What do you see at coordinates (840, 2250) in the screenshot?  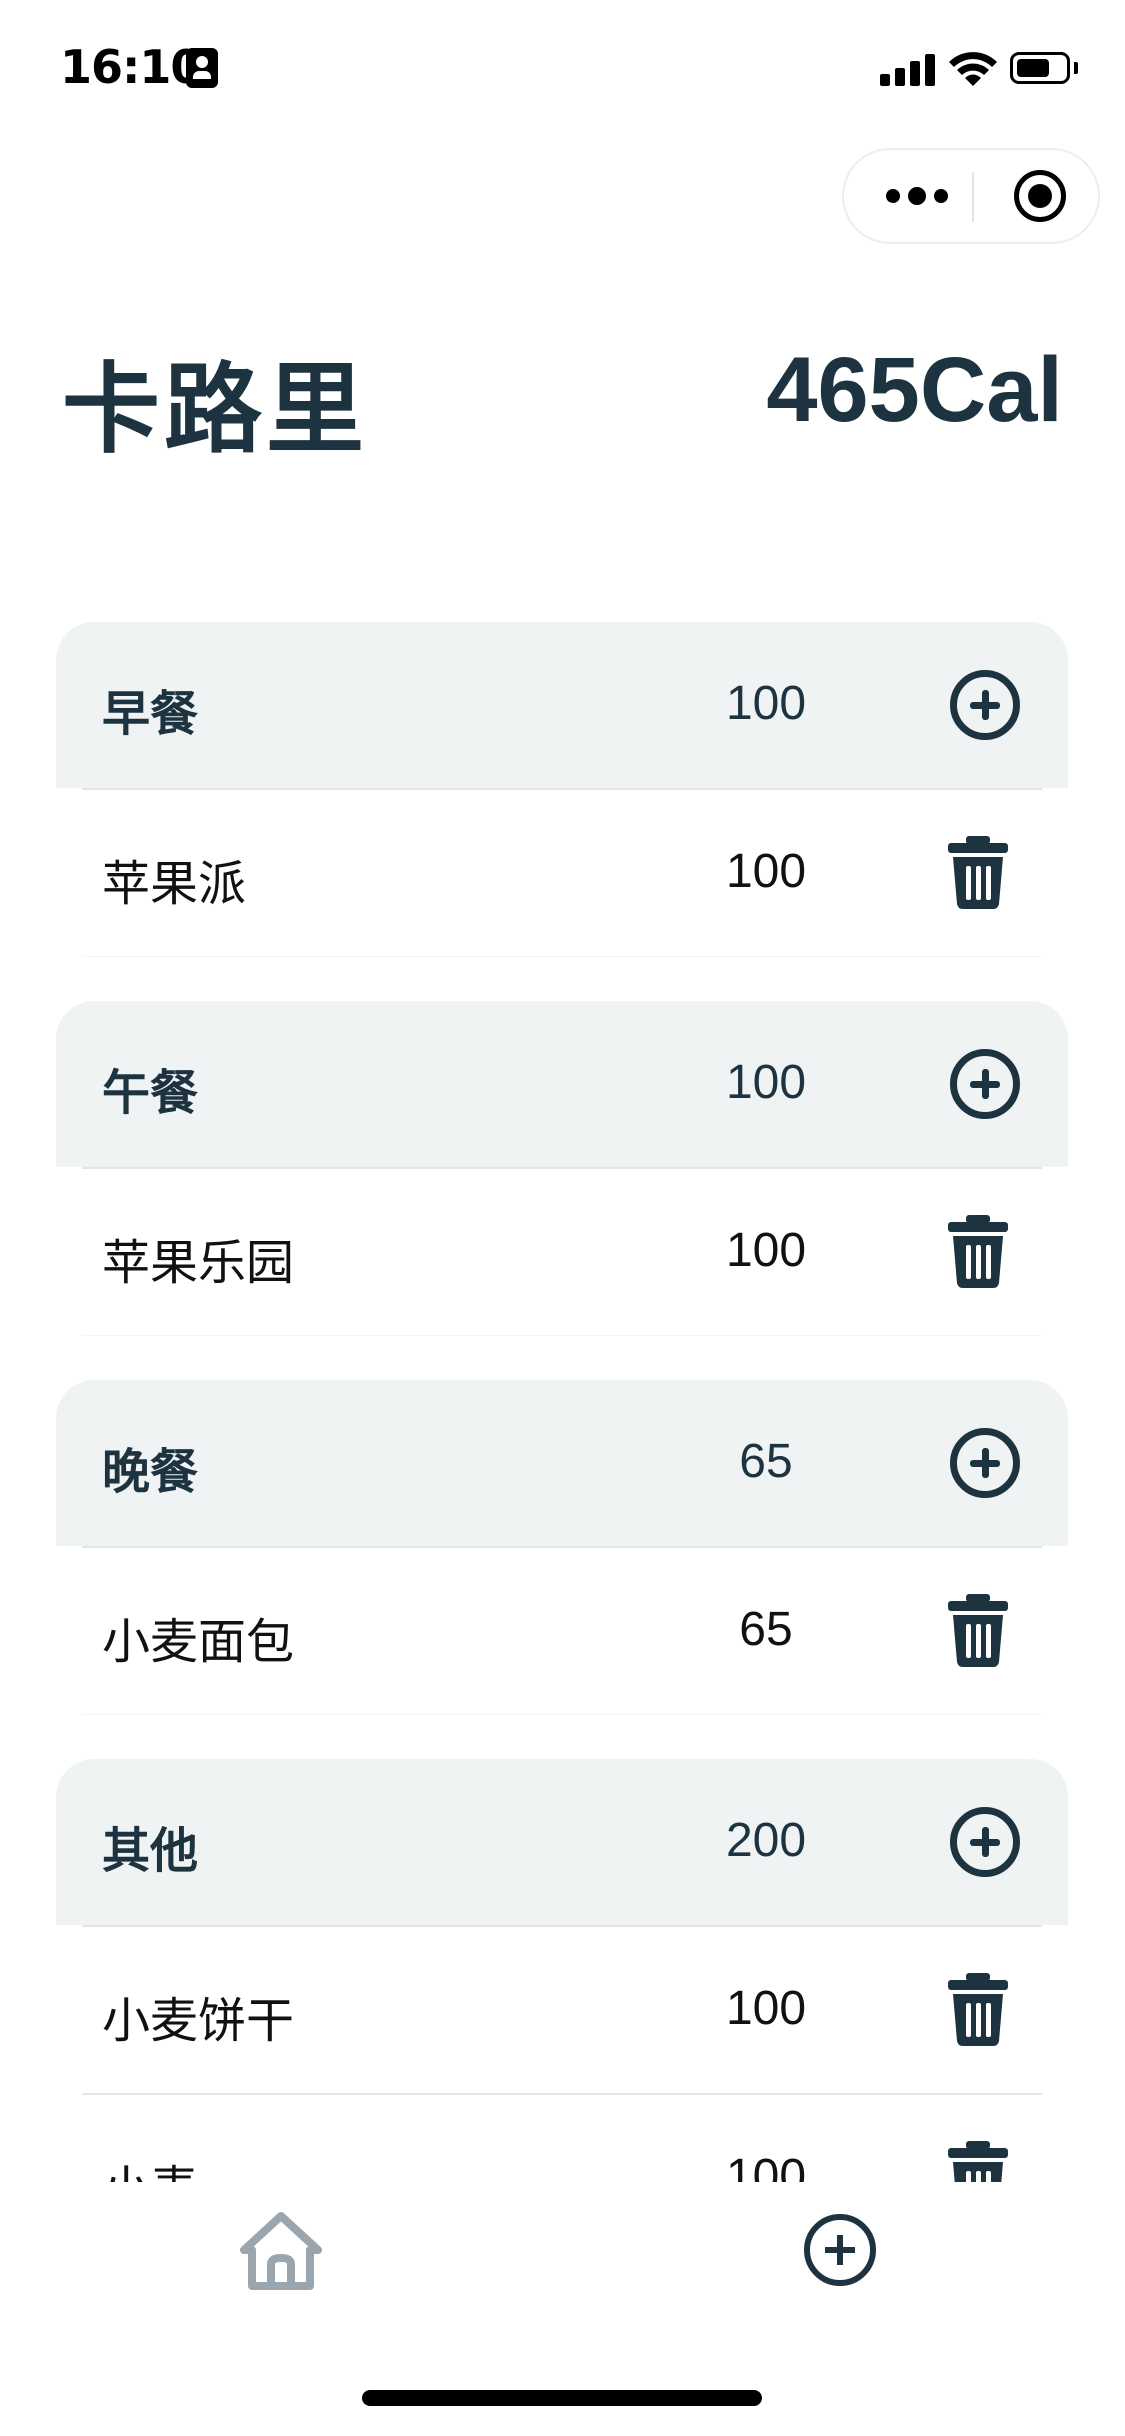 I see `plus-circle-icon` at bounding box center [840, 2250].